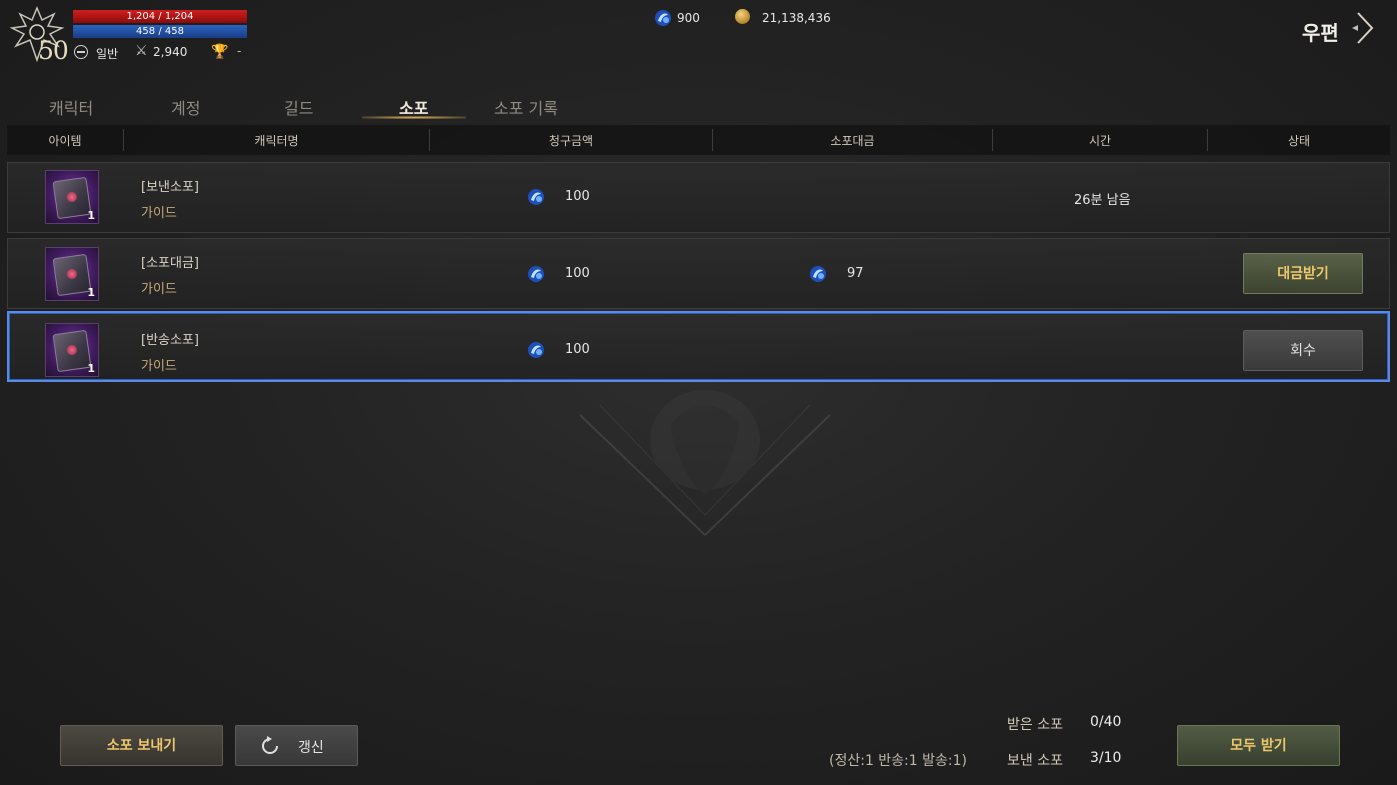 This screenshot has height=785, width=1397. I want to click on trophy-icon: 🏆, so click(220, 52).